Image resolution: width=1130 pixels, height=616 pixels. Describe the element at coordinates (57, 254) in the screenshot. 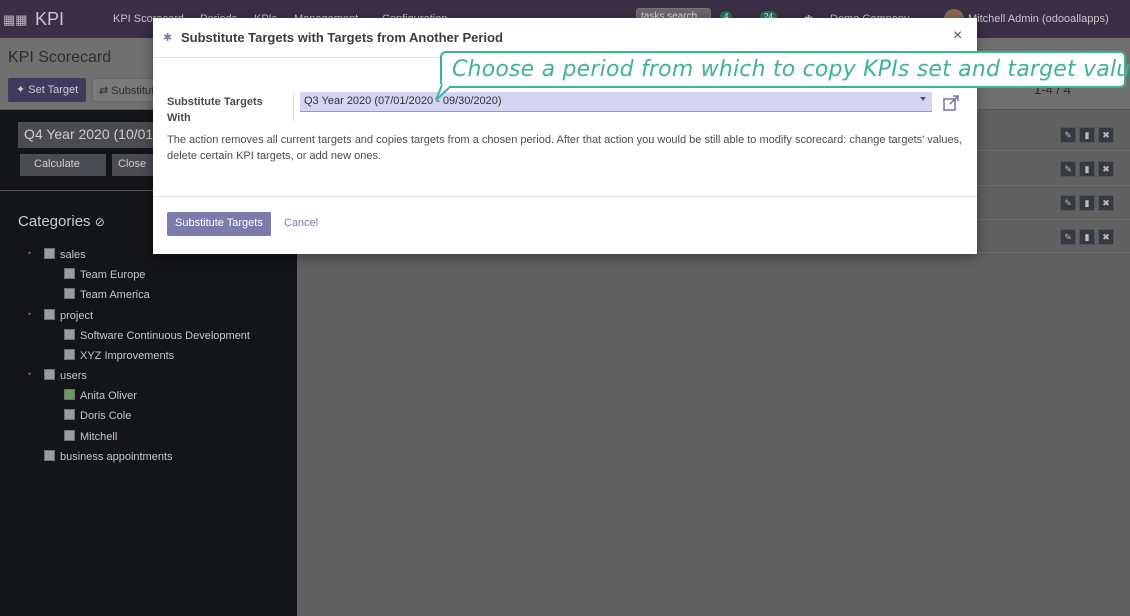

I see `category-item: • sales` at that location.